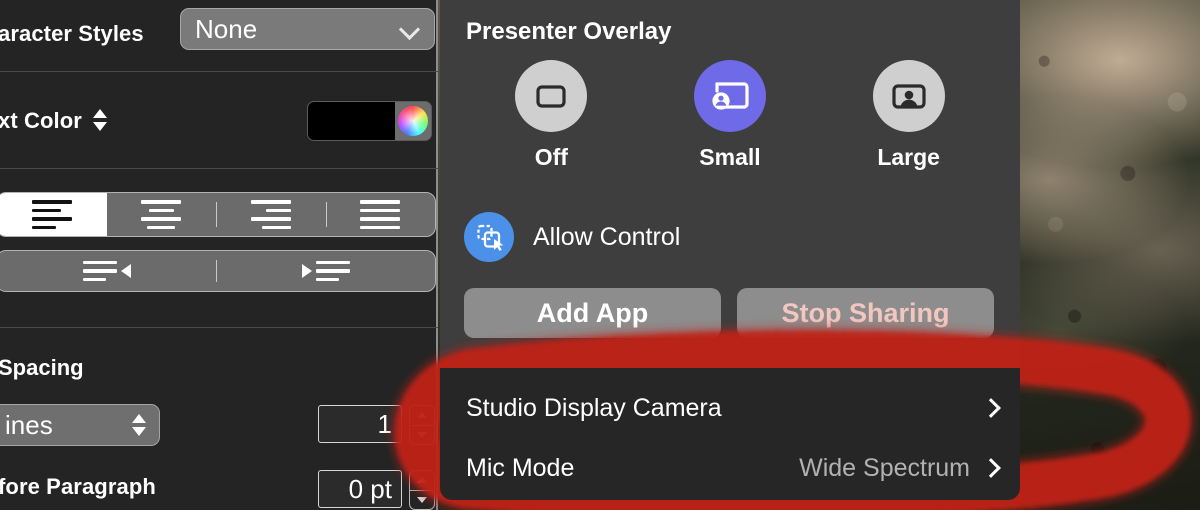  Describe the element at coordinates (422, 480) in the screenshot. I see `before-paragraph-stepper-up` at that location.